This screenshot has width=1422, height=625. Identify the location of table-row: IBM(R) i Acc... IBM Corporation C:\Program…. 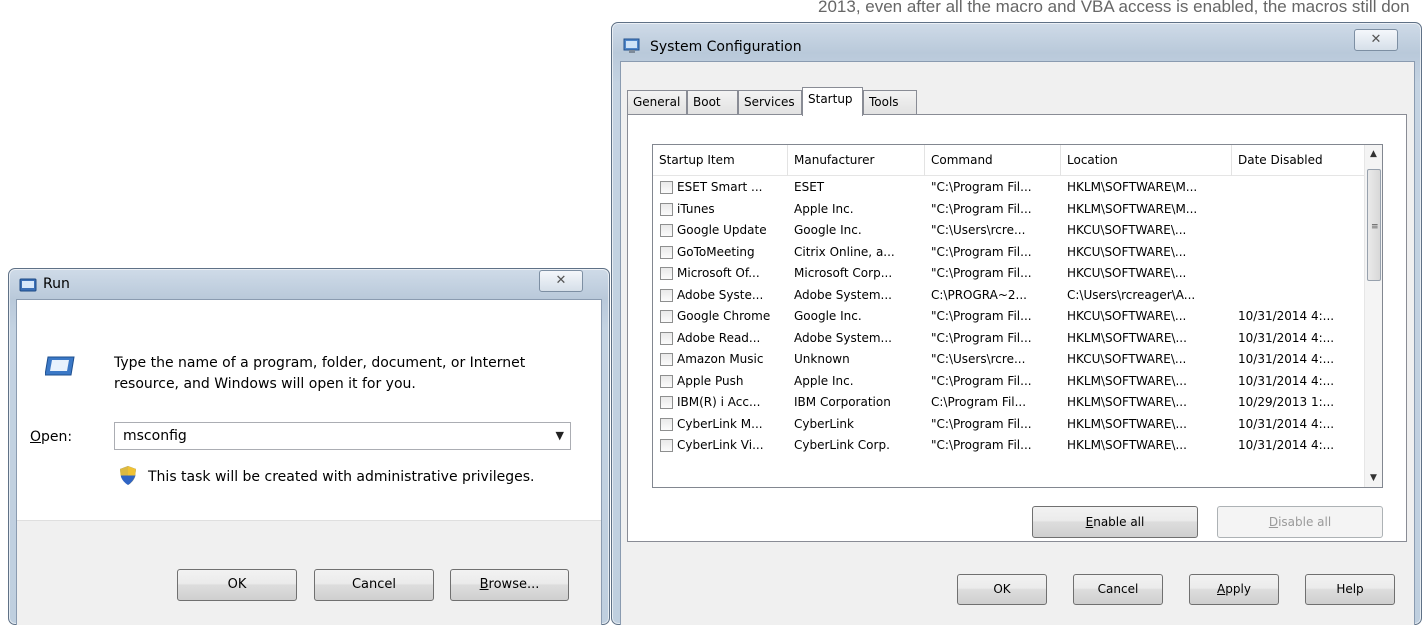
(1009, 403).